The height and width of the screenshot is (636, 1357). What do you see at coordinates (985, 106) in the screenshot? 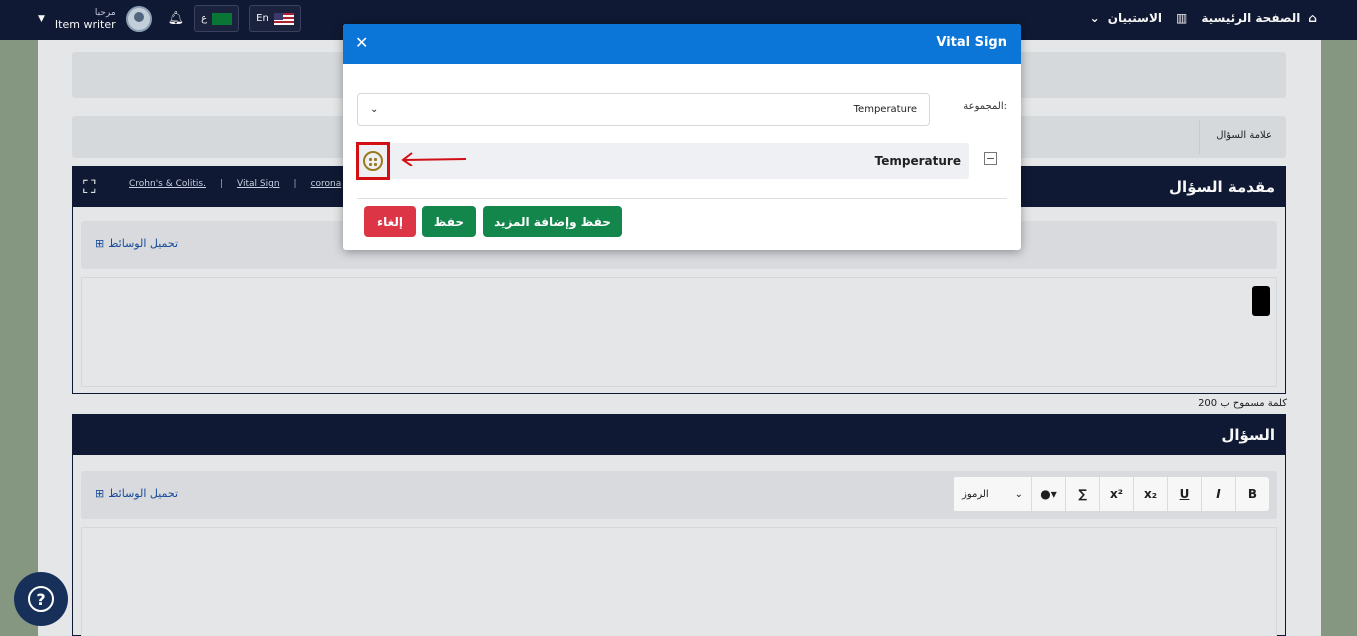
I see `group-label: المجموعة:` at bounding box center [985, 106].